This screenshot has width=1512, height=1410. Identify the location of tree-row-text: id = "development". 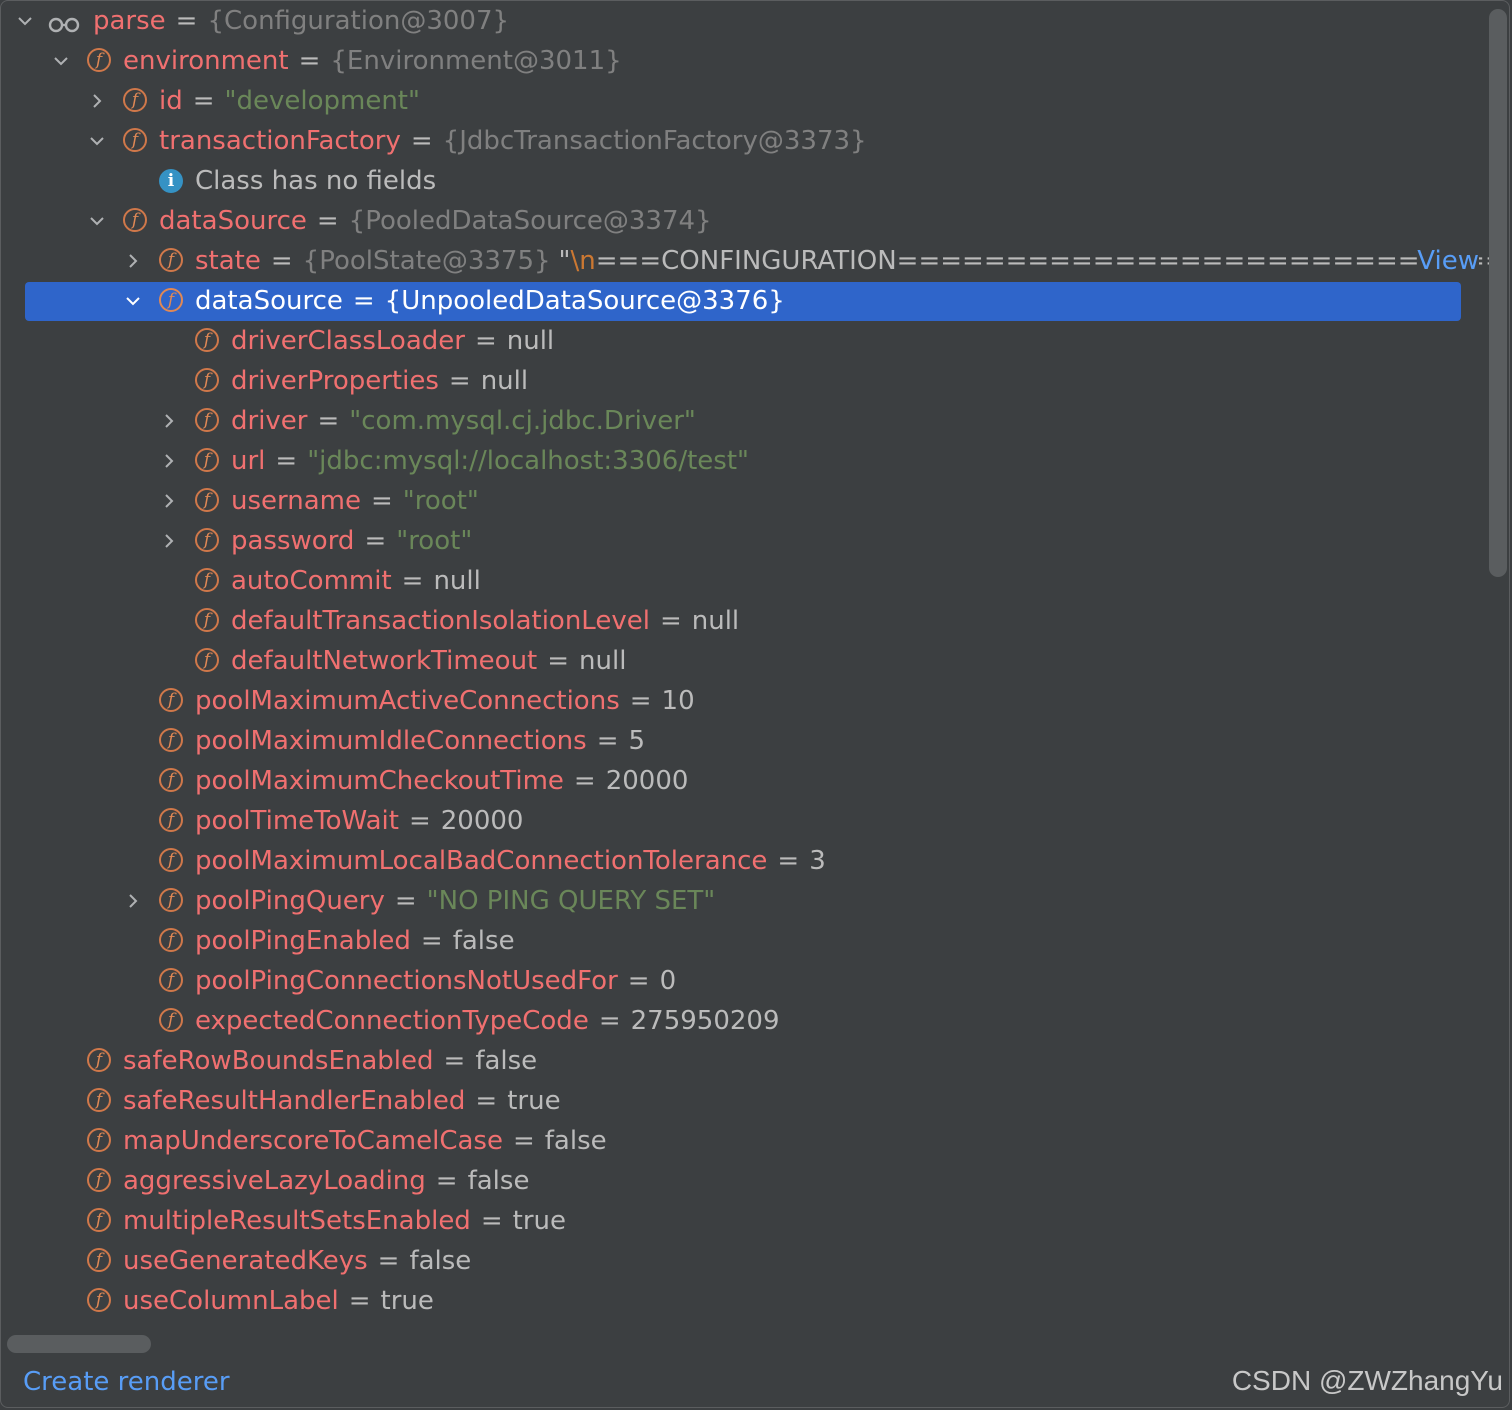
(289, 101).